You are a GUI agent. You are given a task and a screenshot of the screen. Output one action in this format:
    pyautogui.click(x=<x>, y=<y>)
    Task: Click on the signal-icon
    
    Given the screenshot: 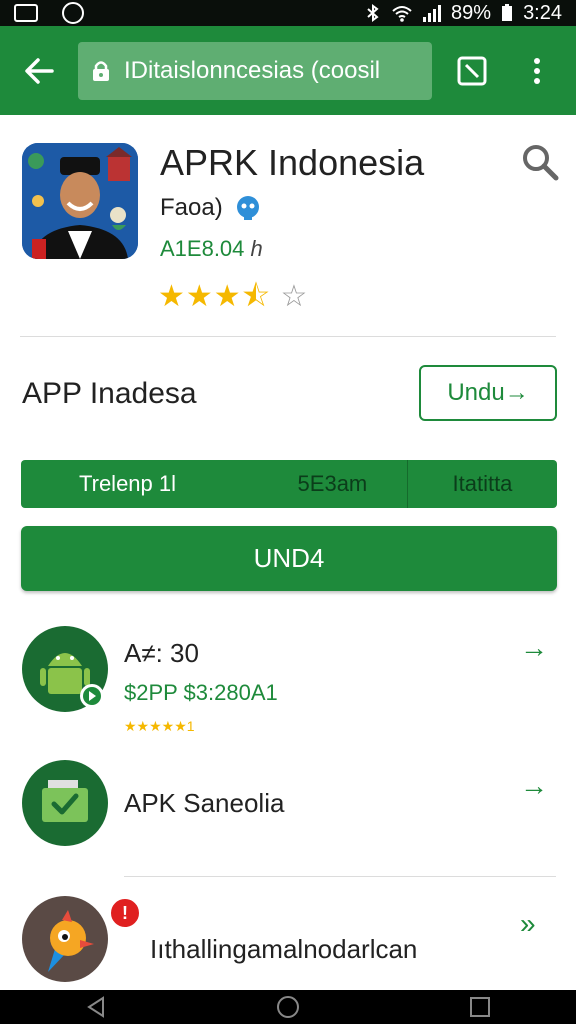 What is the action you would take?
    pyautogui.click(x=432, y=13)
    